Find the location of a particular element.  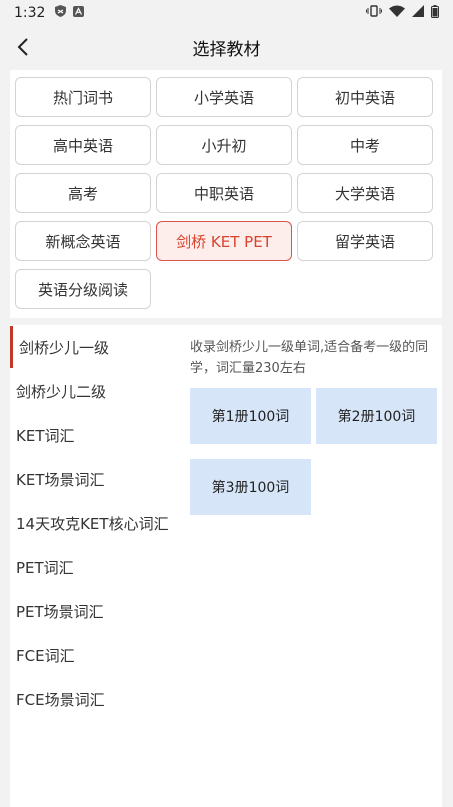

book-volume-3: 第3册100词 is located at coordinates (250, 487).